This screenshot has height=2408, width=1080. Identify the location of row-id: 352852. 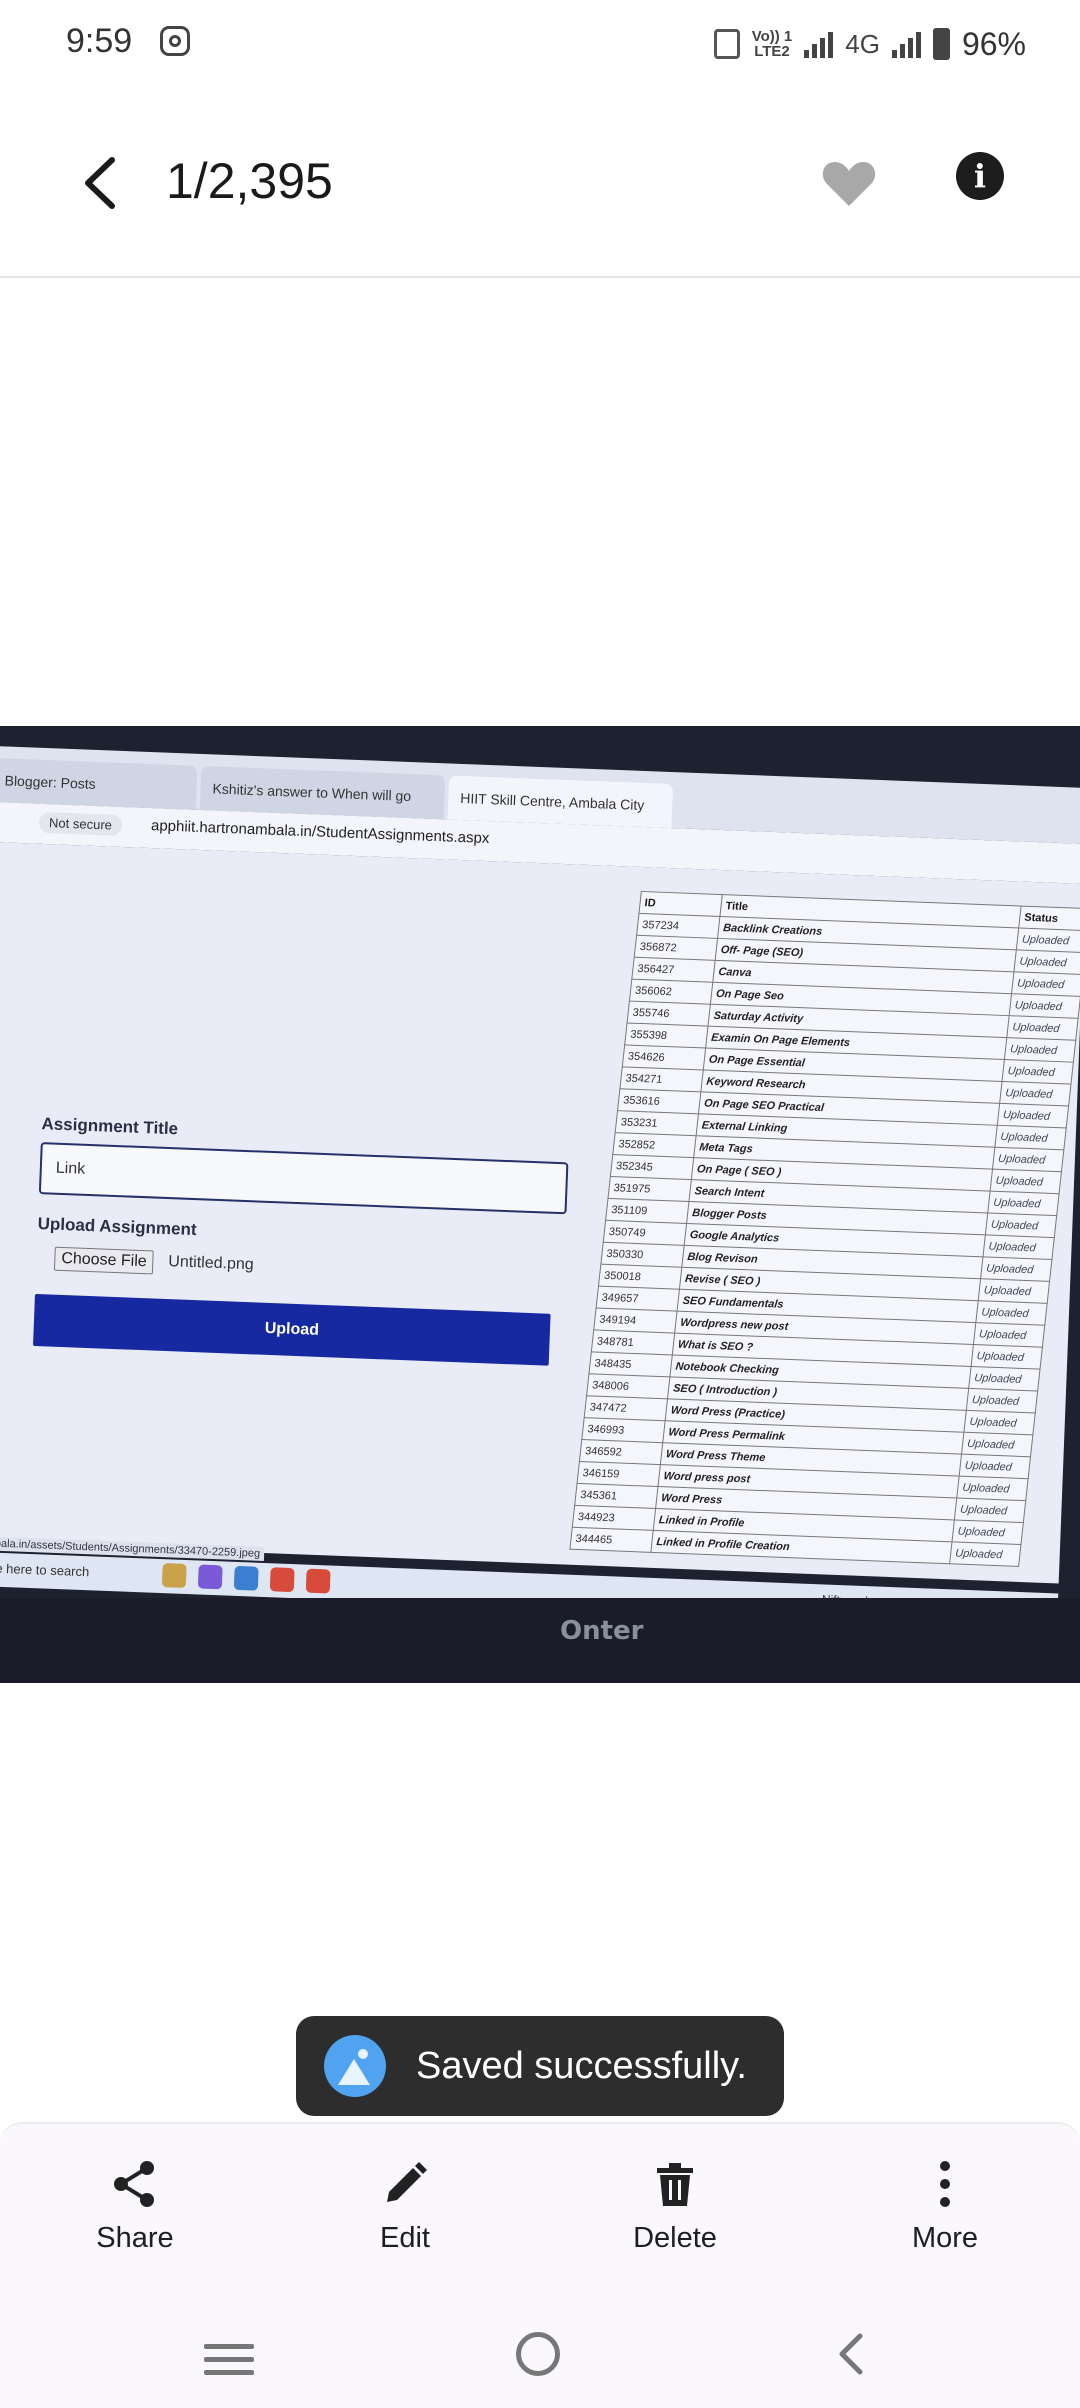
(654, 1145).